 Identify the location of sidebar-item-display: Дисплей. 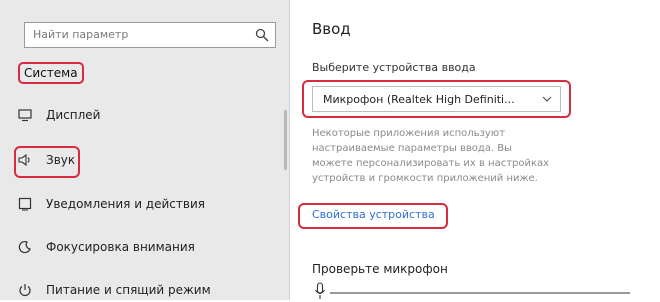
(59, 115).